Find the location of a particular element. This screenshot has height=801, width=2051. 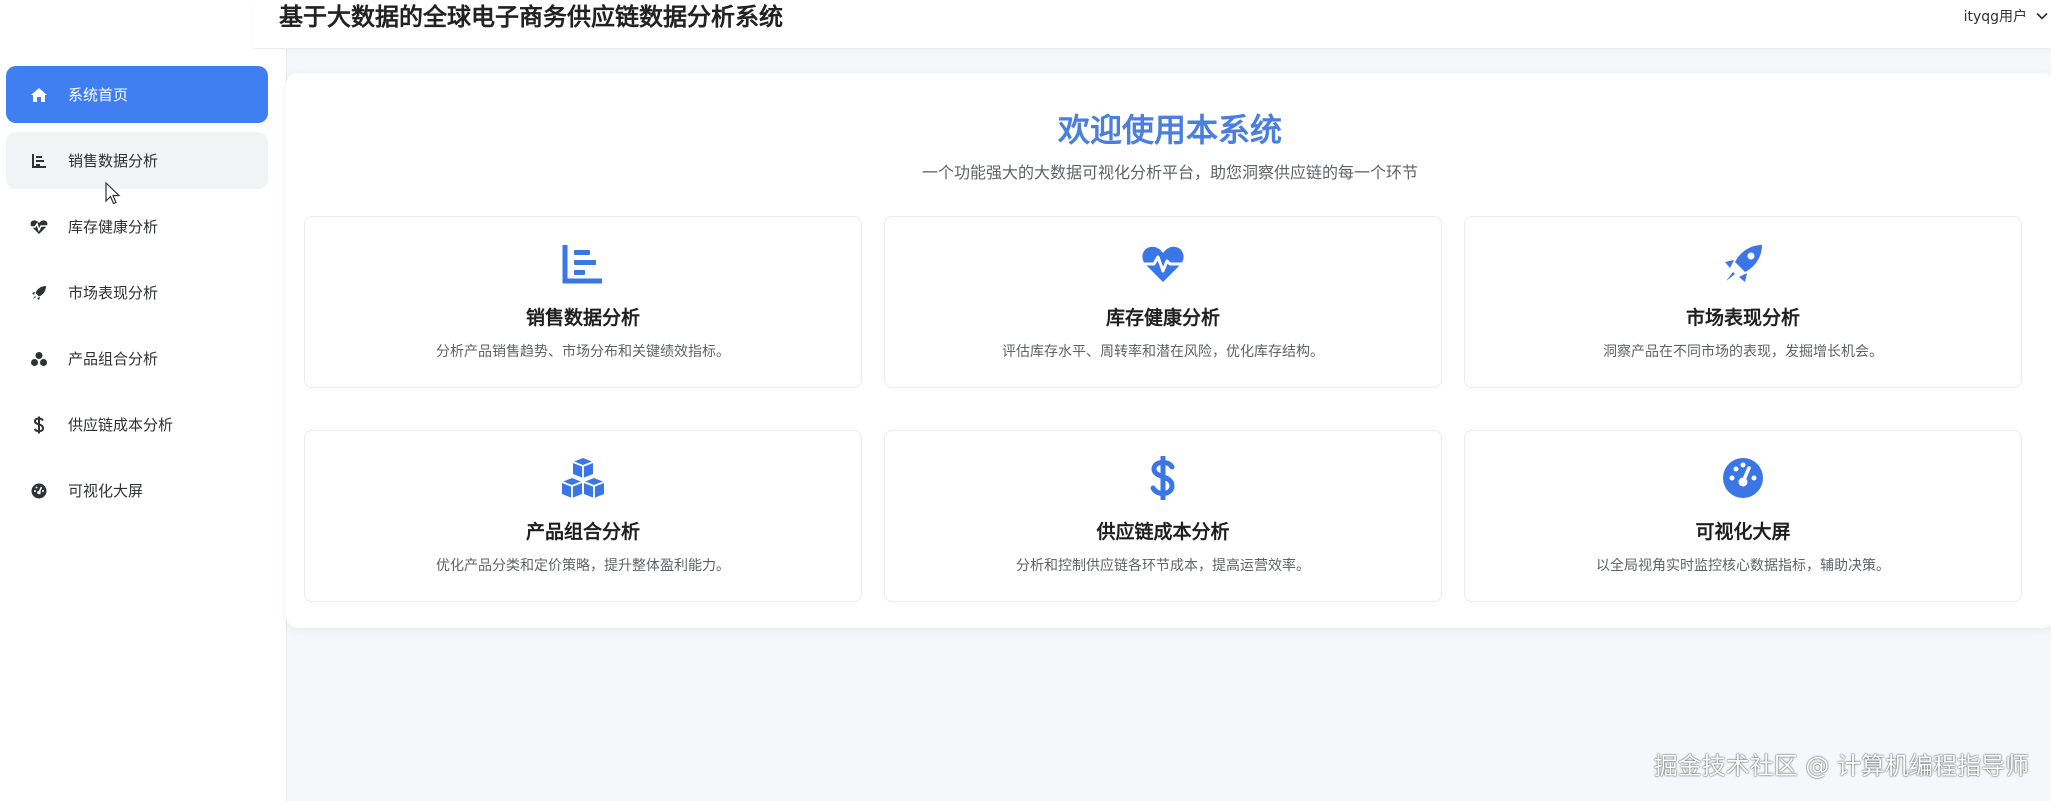

top-header: 基于大数据的全球电子商务供应链数据分析系统 ityqg用户 is located at coordinates (1152, 24).